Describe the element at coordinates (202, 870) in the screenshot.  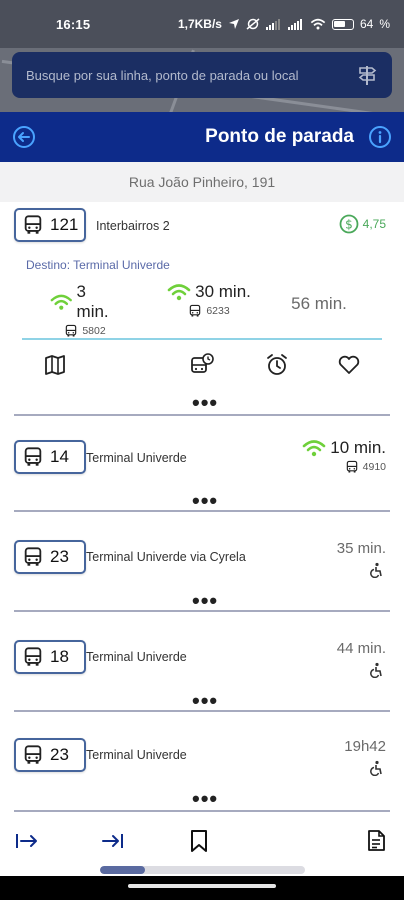
I see `scroll-progress` at that location.